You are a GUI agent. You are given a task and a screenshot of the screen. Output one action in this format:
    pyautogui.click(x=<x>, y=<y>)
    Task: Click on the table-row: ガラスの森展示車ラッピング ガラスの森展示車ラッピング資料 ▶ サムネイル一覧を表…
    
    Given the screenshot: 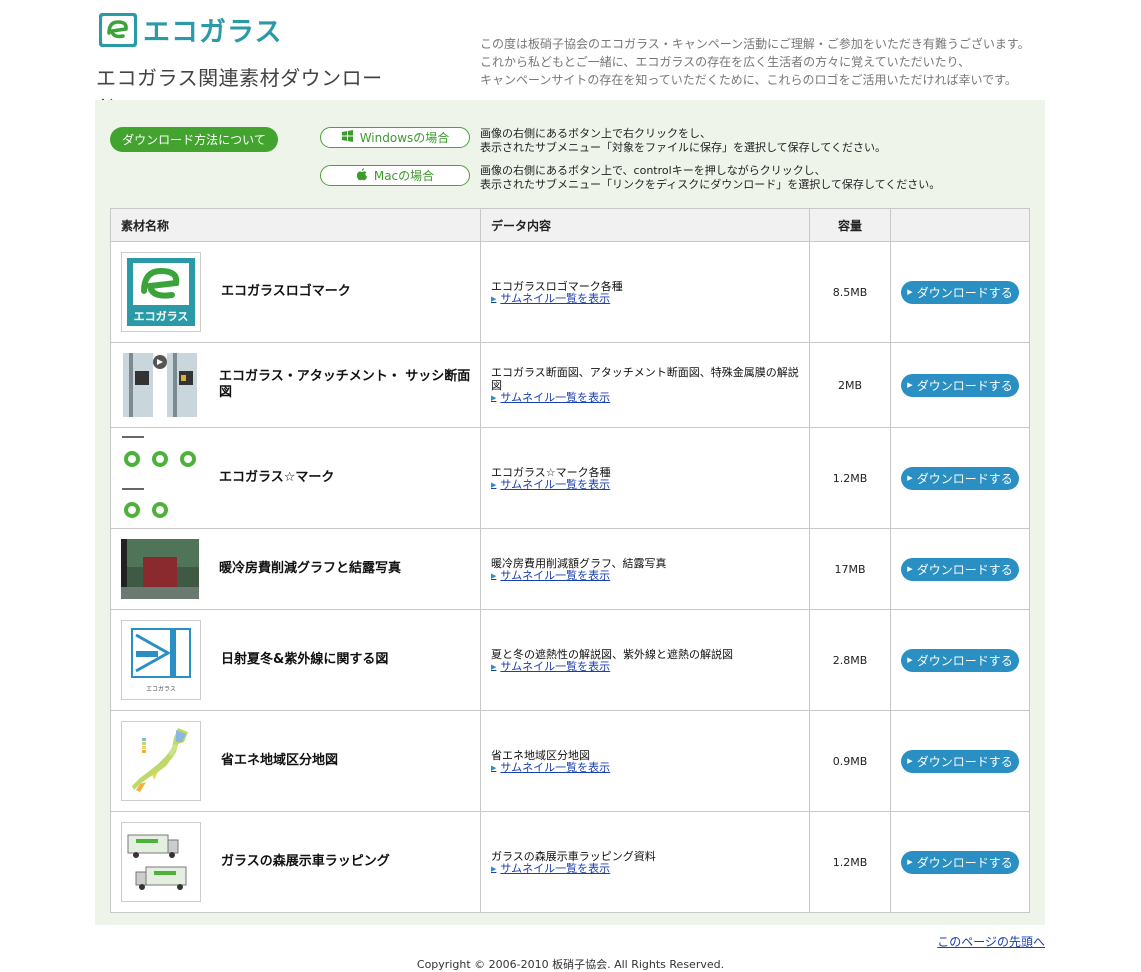 What is the action you would take?
    pyautogui.click(x=570, y=862)
    